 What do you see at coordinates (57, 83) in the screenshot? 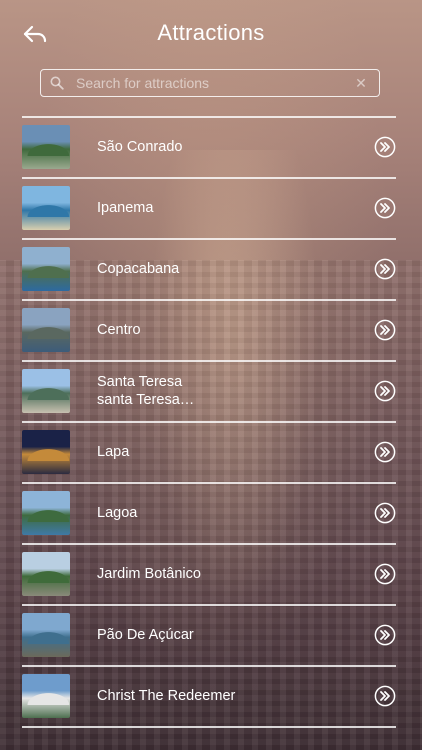
I see `search-icon` at bounding box center [57, 83].